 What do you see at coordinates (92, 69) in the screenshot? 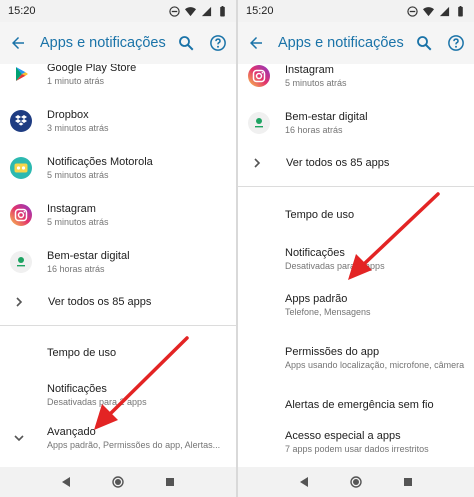
I see `app-name: Google Play Store` at bounding box center [92, 69].